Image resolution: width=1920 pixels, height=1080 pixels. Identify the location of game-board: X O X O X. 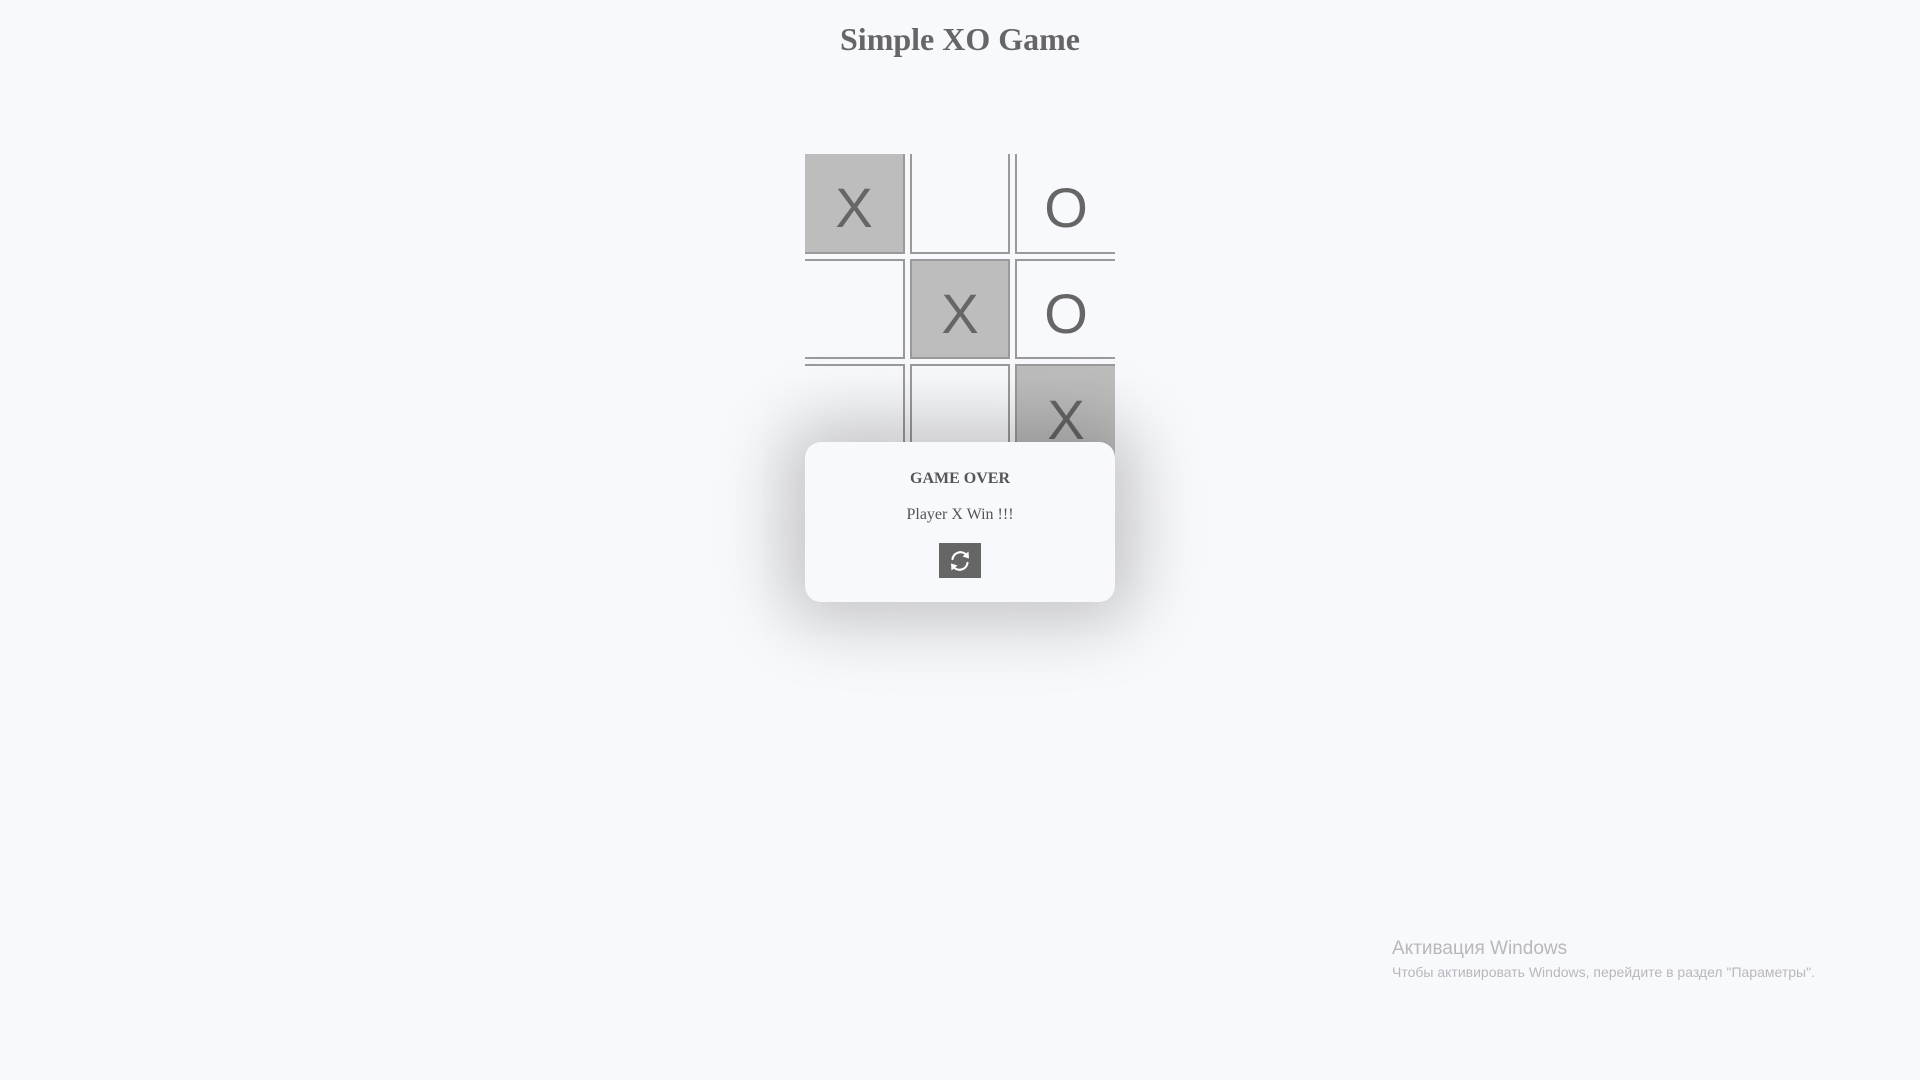
(960, 309).